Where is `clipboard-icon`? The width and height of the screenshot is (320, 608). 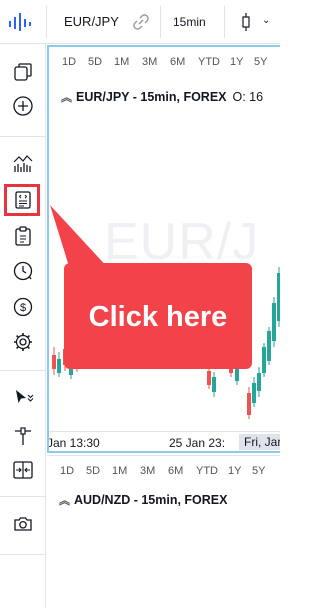
clipboard-icon is located at coordinates (23, 236).